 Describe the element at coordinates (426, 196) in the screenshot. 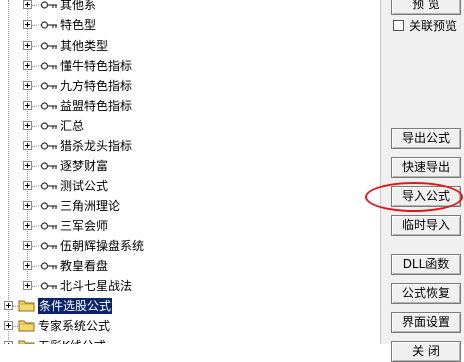

I see `import-formula-button: 导入公式` at that location.